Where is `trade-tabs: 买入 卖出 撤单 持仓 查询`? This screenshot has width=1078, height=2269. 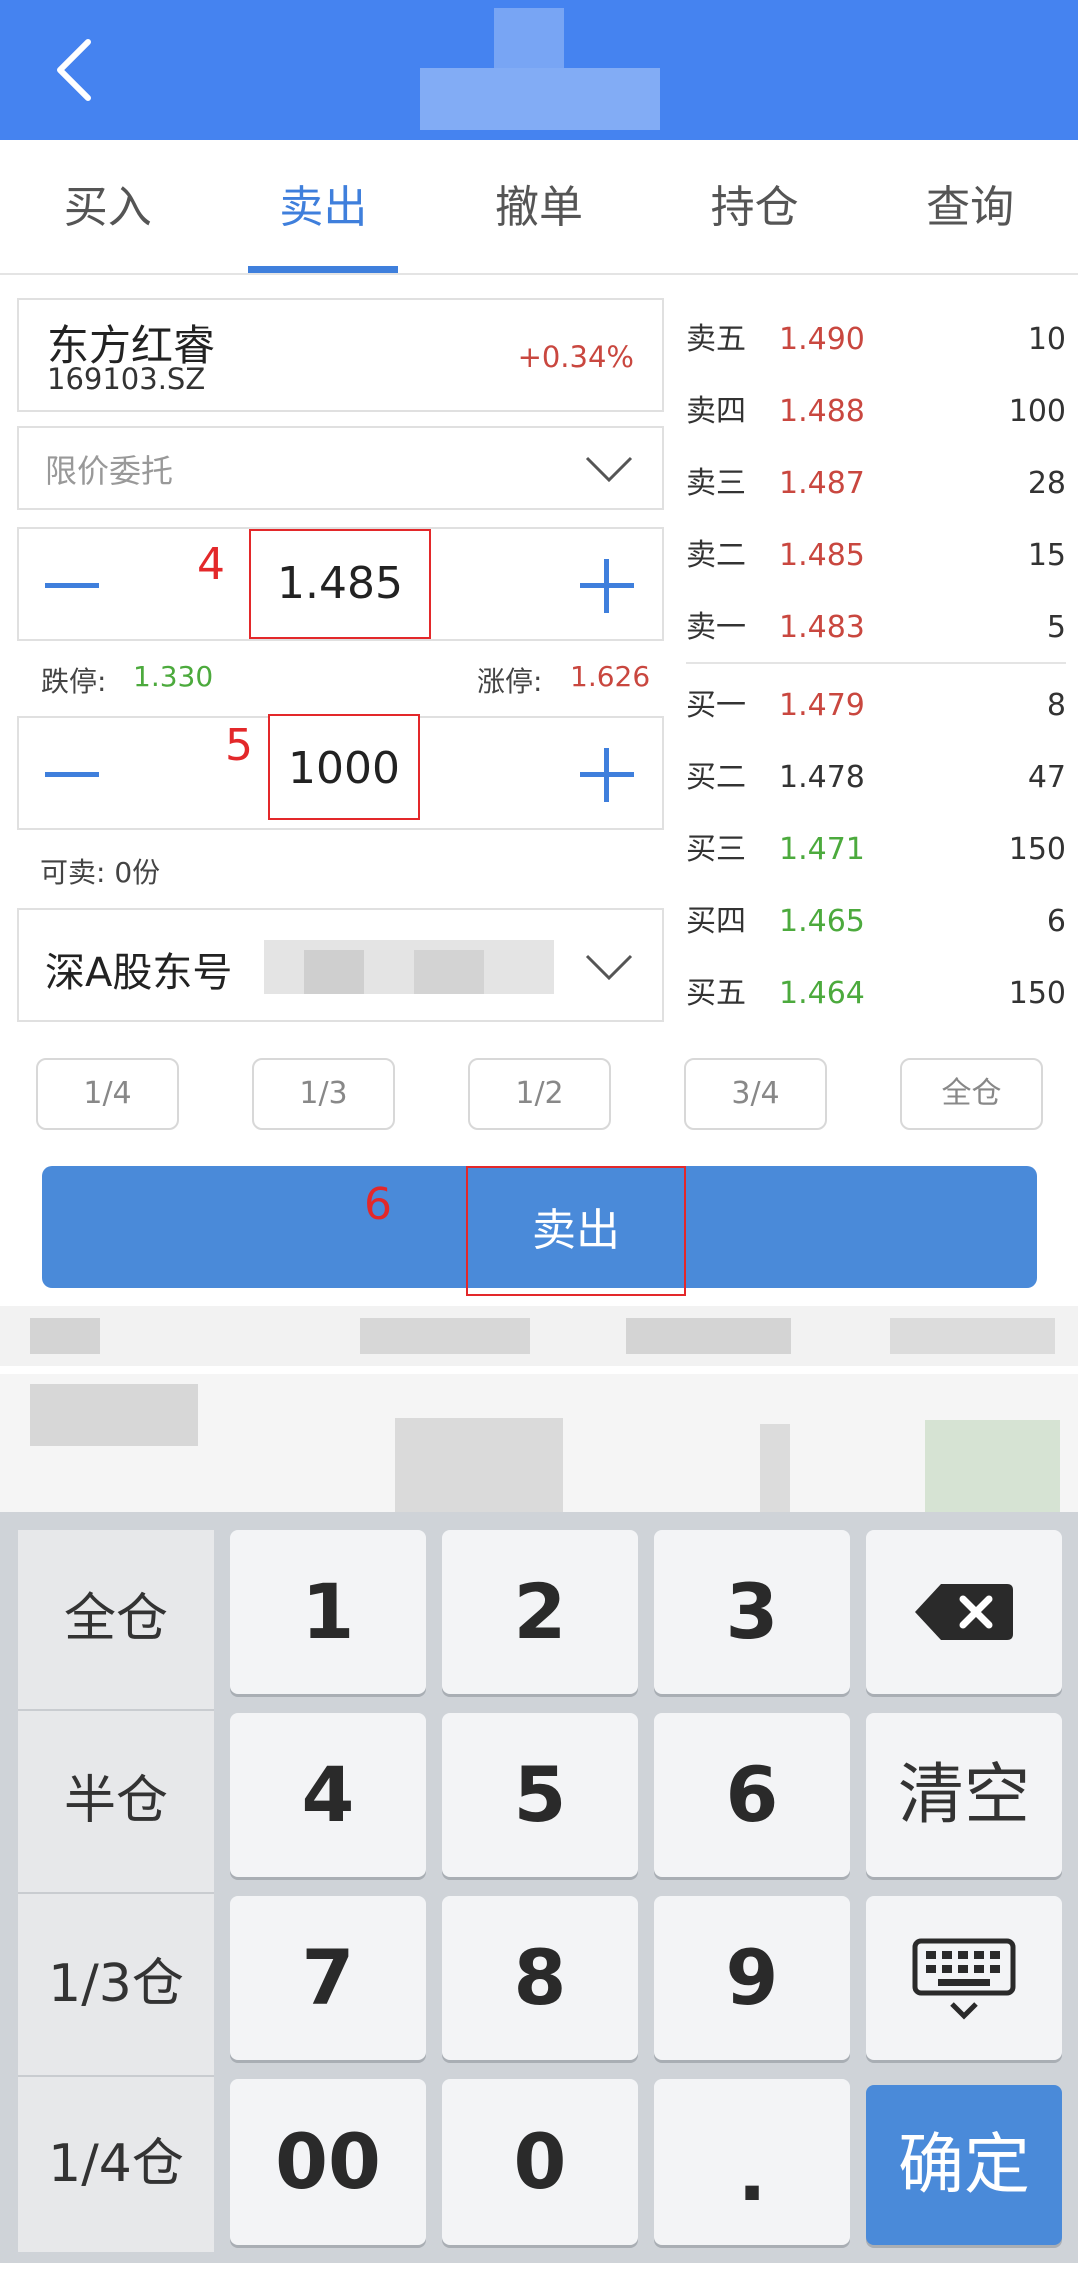 trade-tabs: 买入 卖出 撤单 持仓 查询 is located at coordinates (539, 207).